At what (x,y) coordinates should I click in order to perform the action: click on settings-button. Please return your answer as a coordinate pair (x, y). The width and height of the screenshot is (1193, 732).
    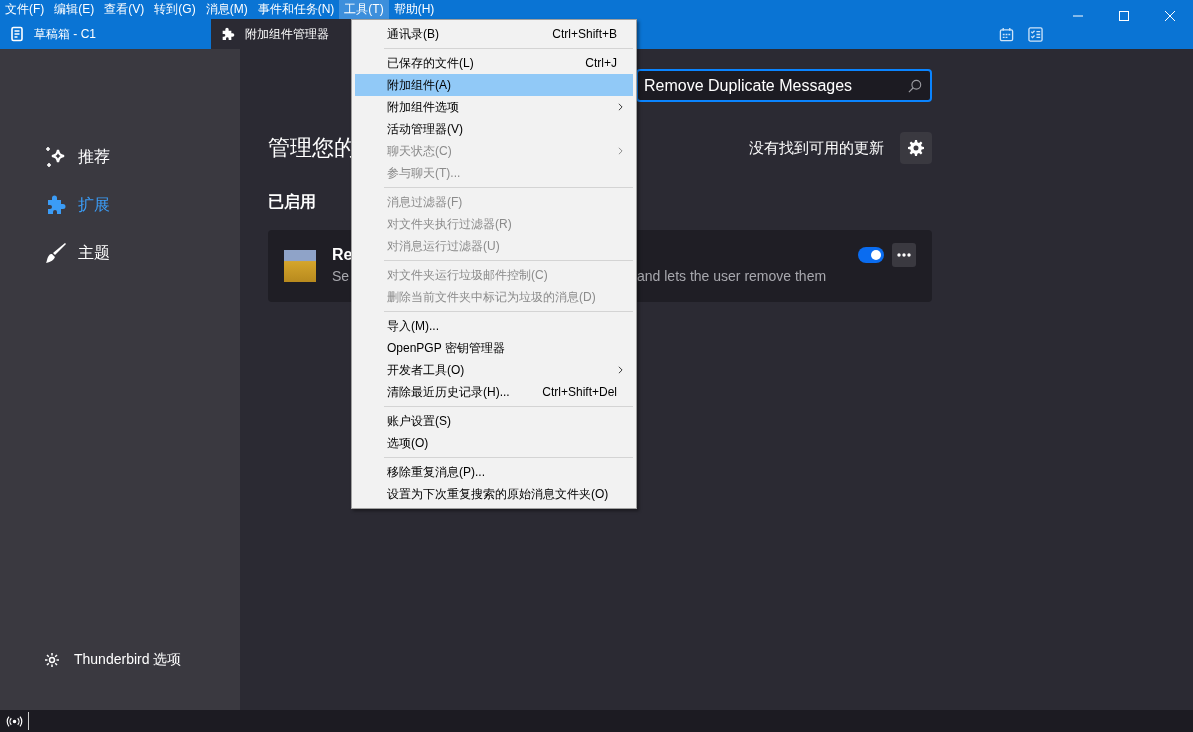
    Looking at the image, I should click on (916, 148).